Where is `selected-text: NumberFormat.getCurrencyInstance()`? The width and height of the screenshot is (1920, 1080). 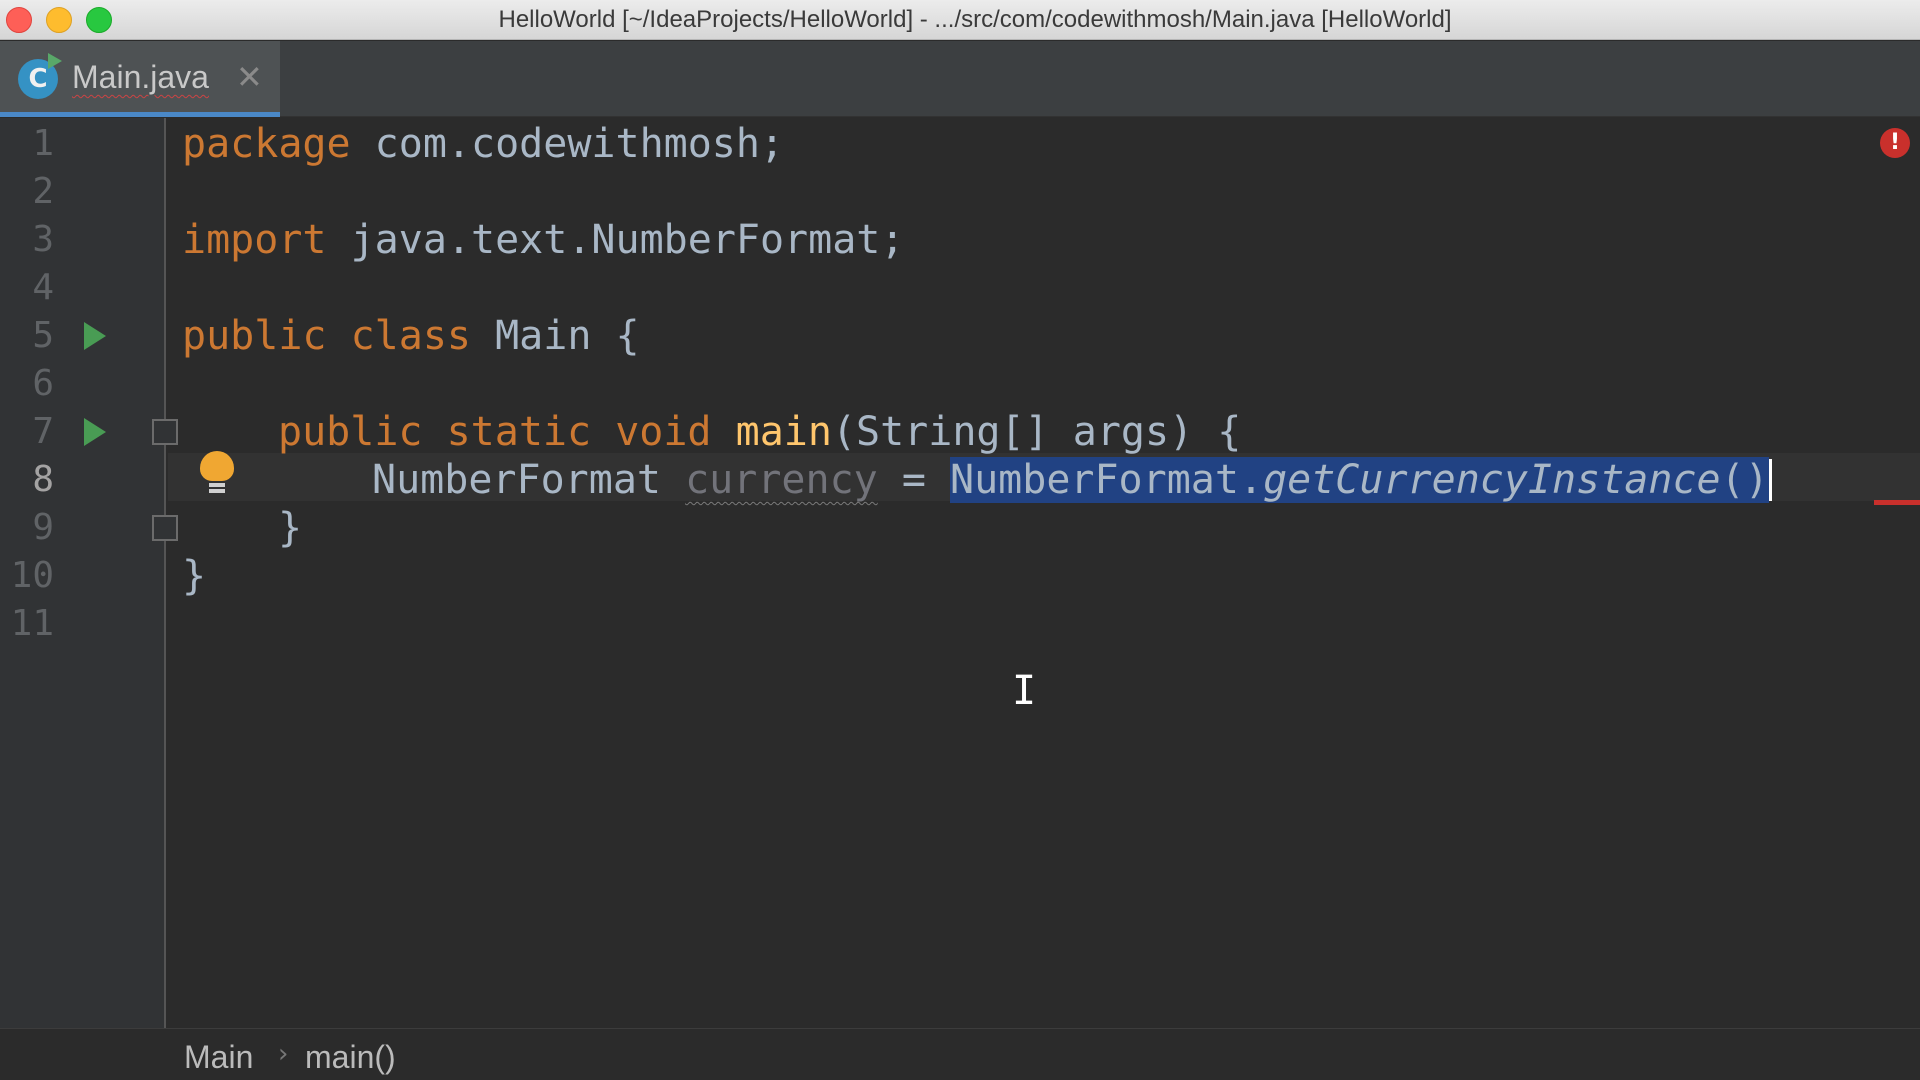
selected-text: NumberFormat.getCurrencyInstance() is located at coordinates (1359, 480).